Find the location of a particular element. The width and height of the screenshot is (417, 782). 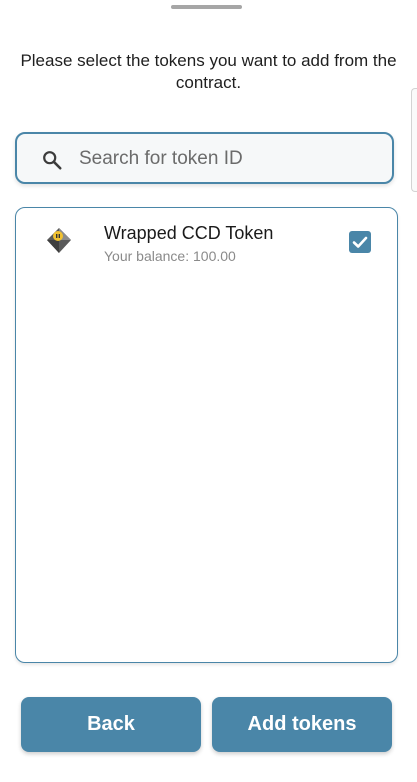

token-balance: Your balance: 100.00 is located at coordinates (170, 256).